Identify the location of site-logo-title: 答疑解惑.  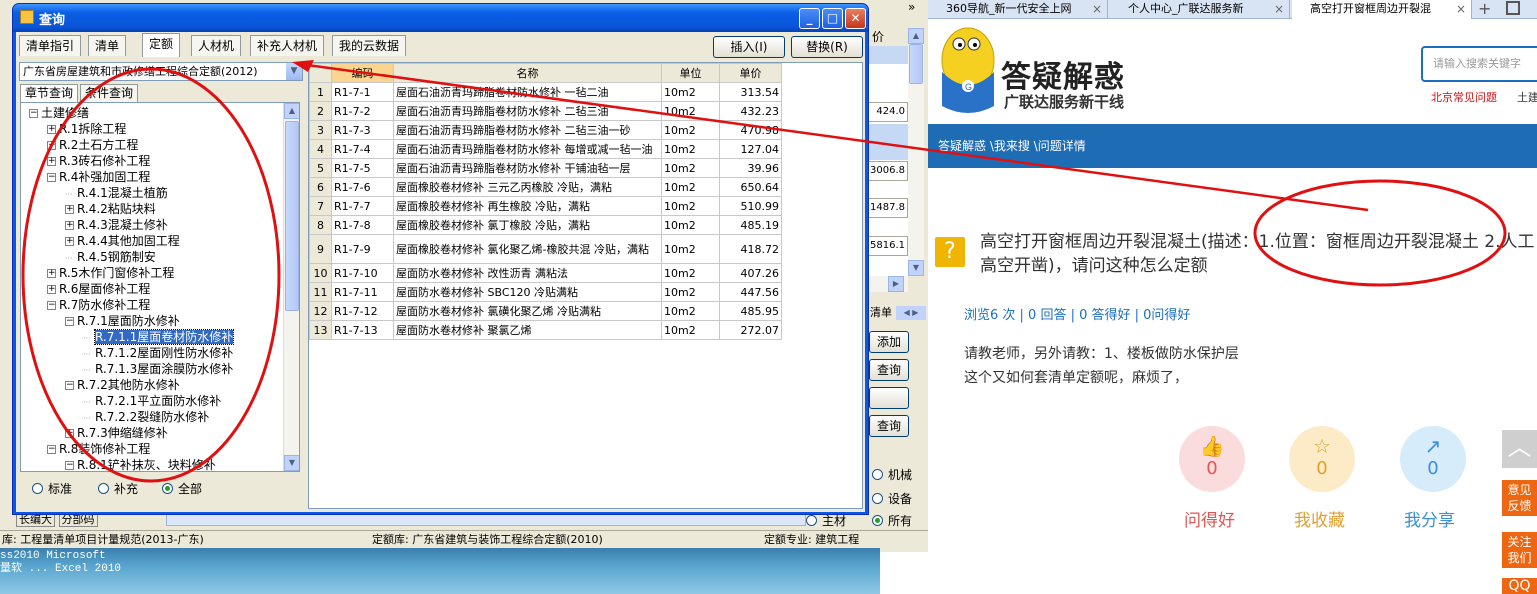
(1063, 74).